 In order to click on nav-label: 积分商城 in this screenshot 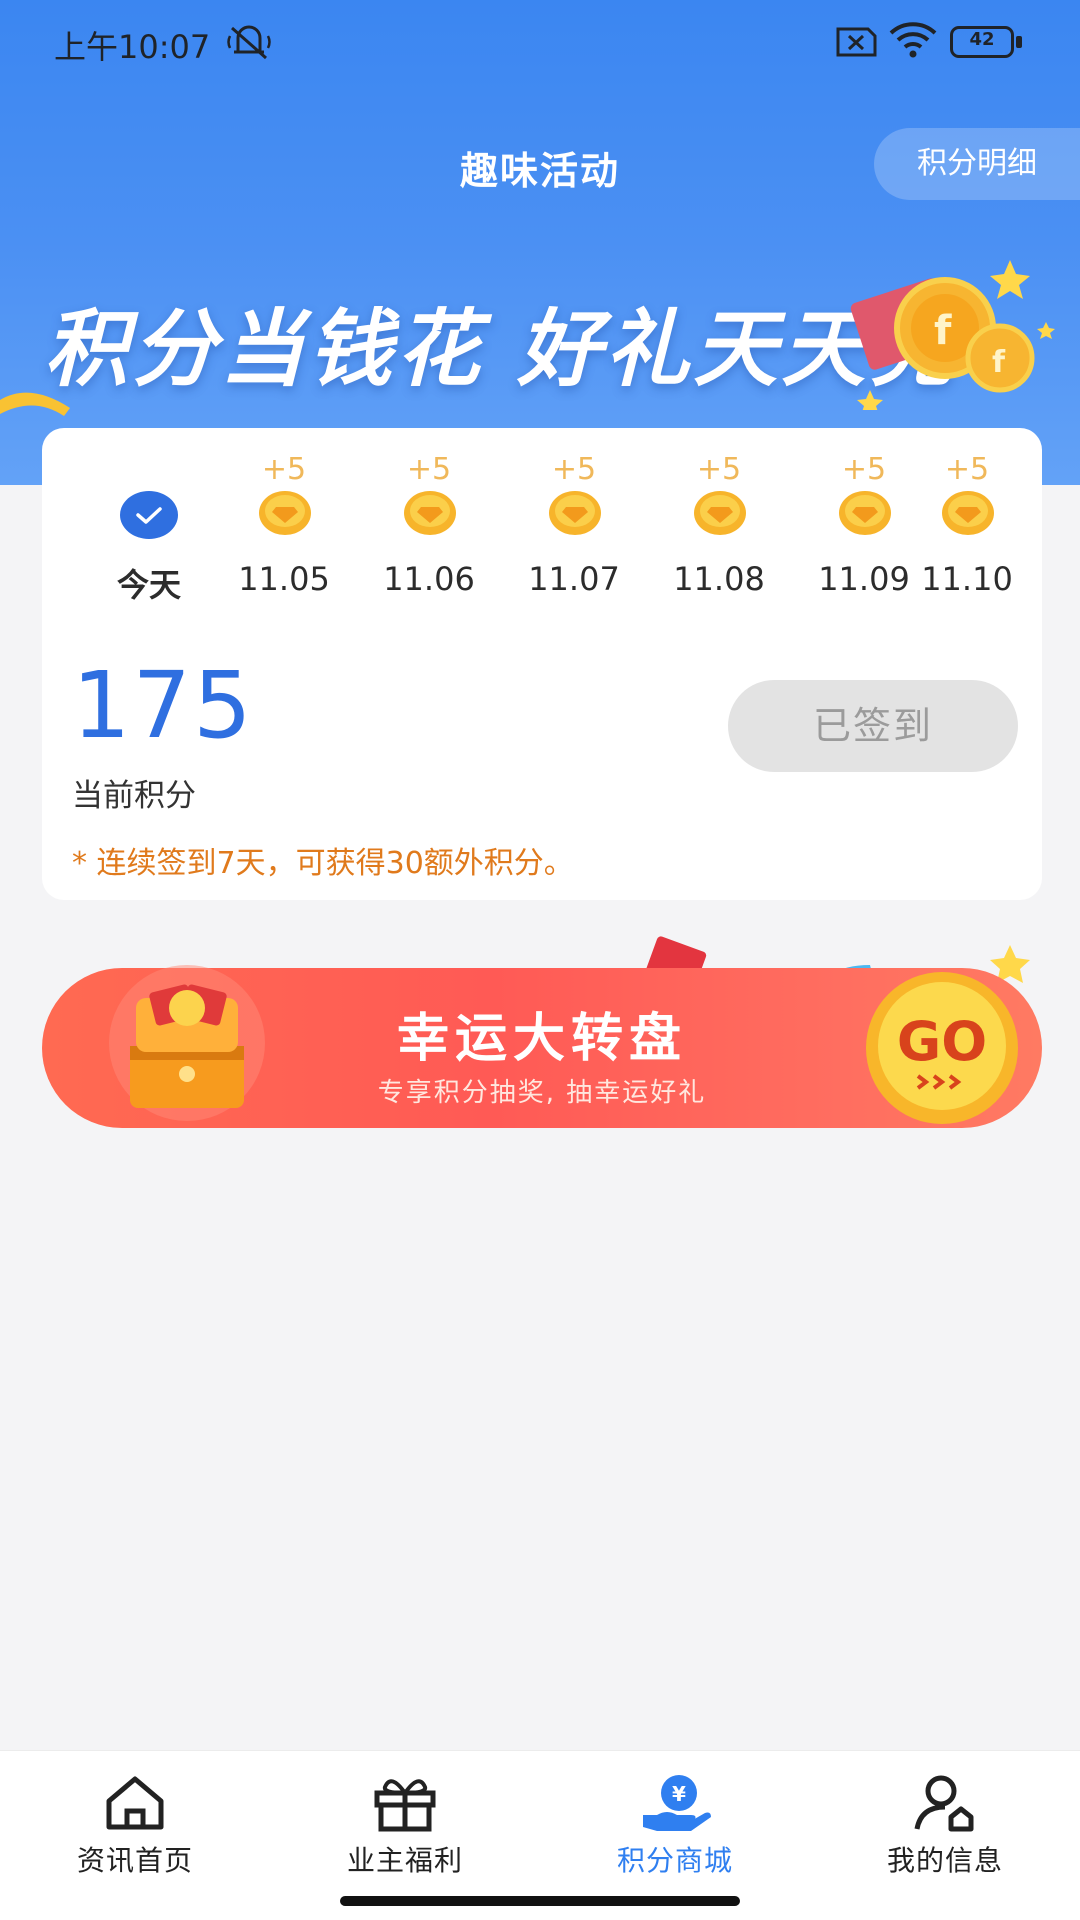, I will do `click(674, 1860)`.